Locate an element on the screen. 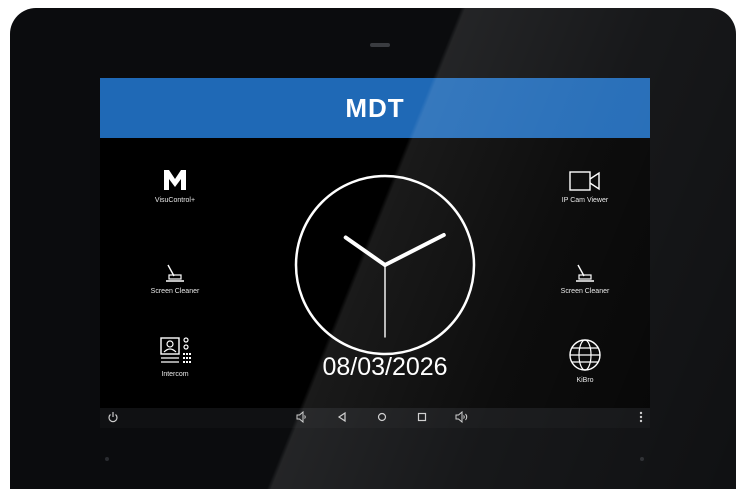 The image size is (736, 489). minute-hand is located at coordinates (414, 250).